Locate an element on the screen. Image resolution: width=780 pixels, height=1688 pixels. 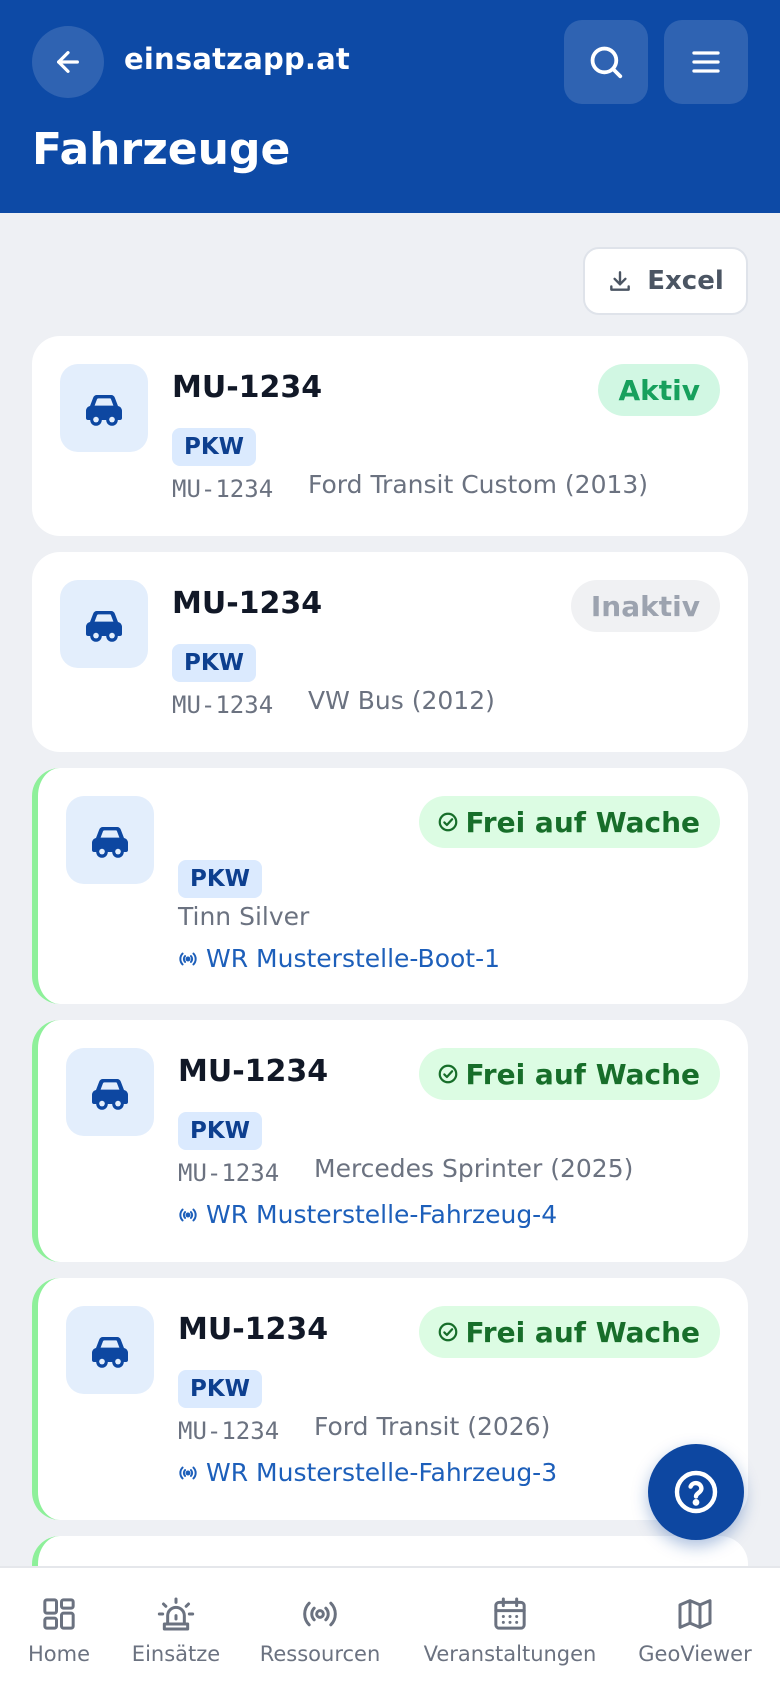
nav-label: Home is located at coordinates (58, 1654).